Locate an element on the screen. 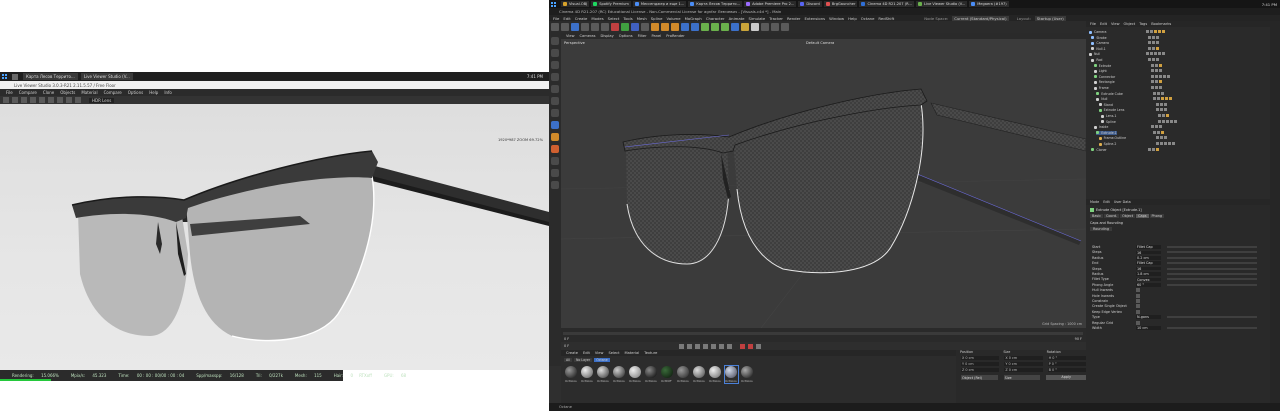 Image resolution: width=1280 pixels, height=411 pixels. left-menu-help: Help is located at coordinates (153, 92).